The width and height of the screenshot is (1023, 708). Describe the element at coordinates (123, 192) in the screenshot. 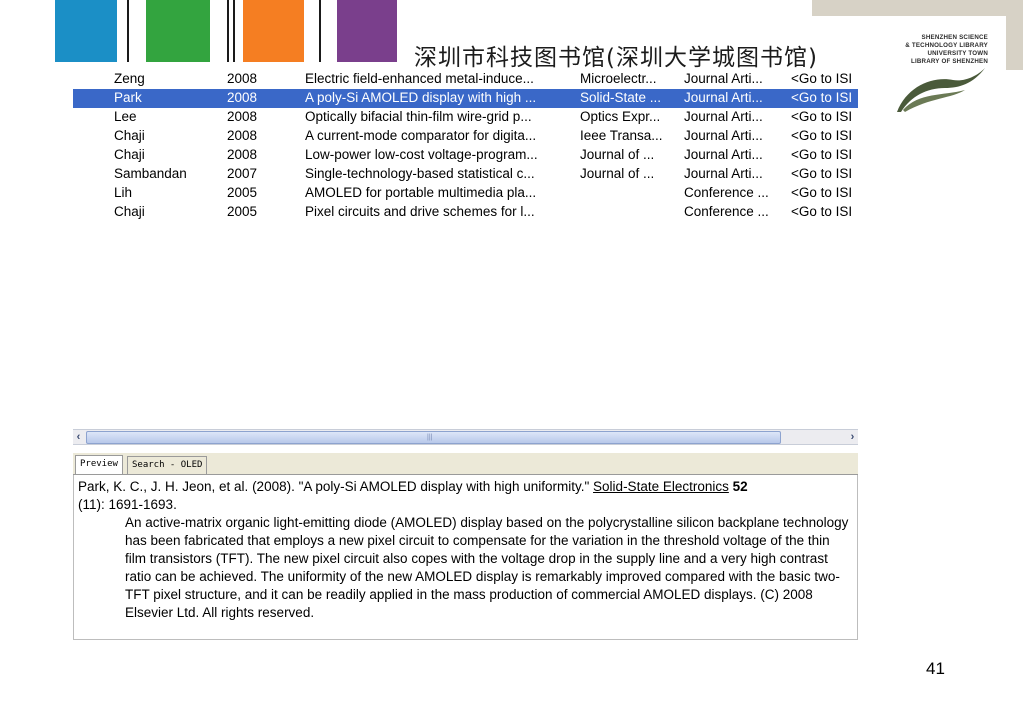

I see `author-cell: Lih` at that location.